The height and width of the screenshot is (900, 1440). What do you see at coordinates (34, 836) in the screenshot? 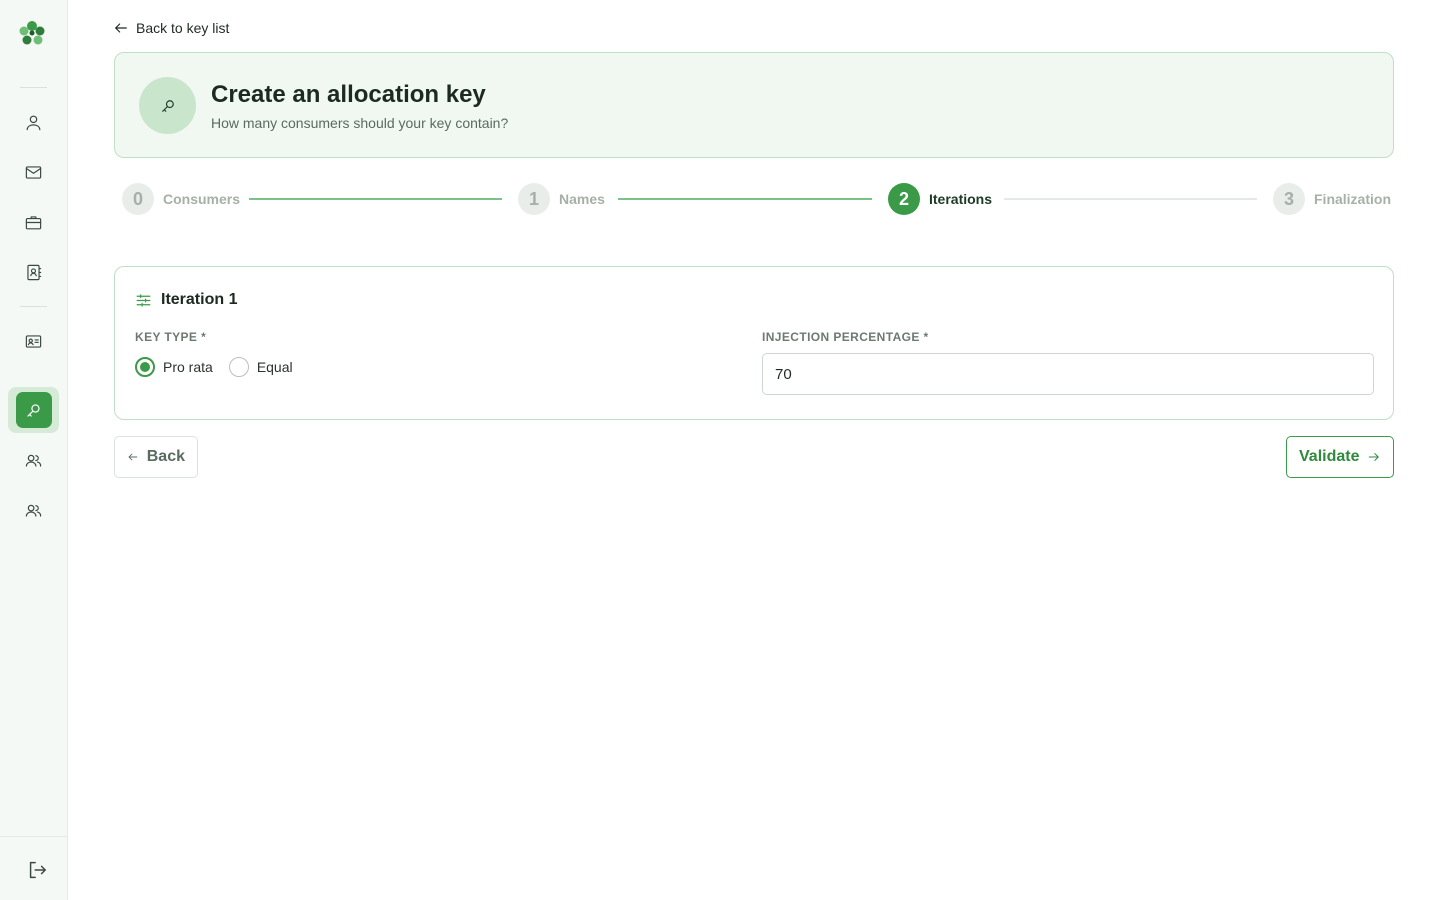
I see `sidebar-bottom-divider` at bounding box center [34, 836].